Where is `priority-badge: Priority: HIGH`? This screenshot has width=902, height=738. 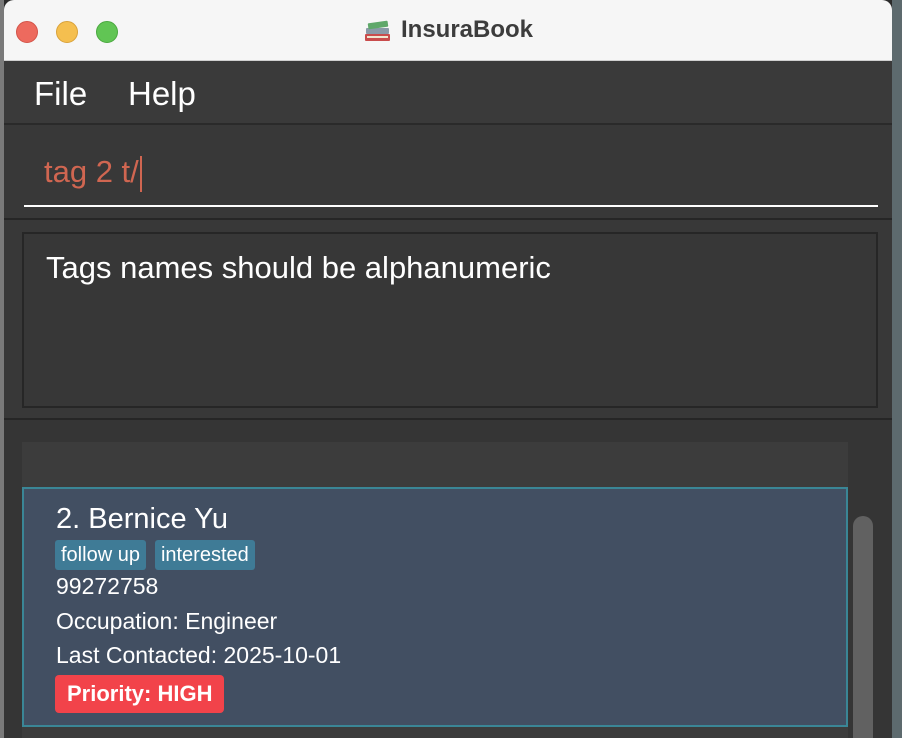 priority-badge: Priority: HIGH is located at coordinates (140, 694).